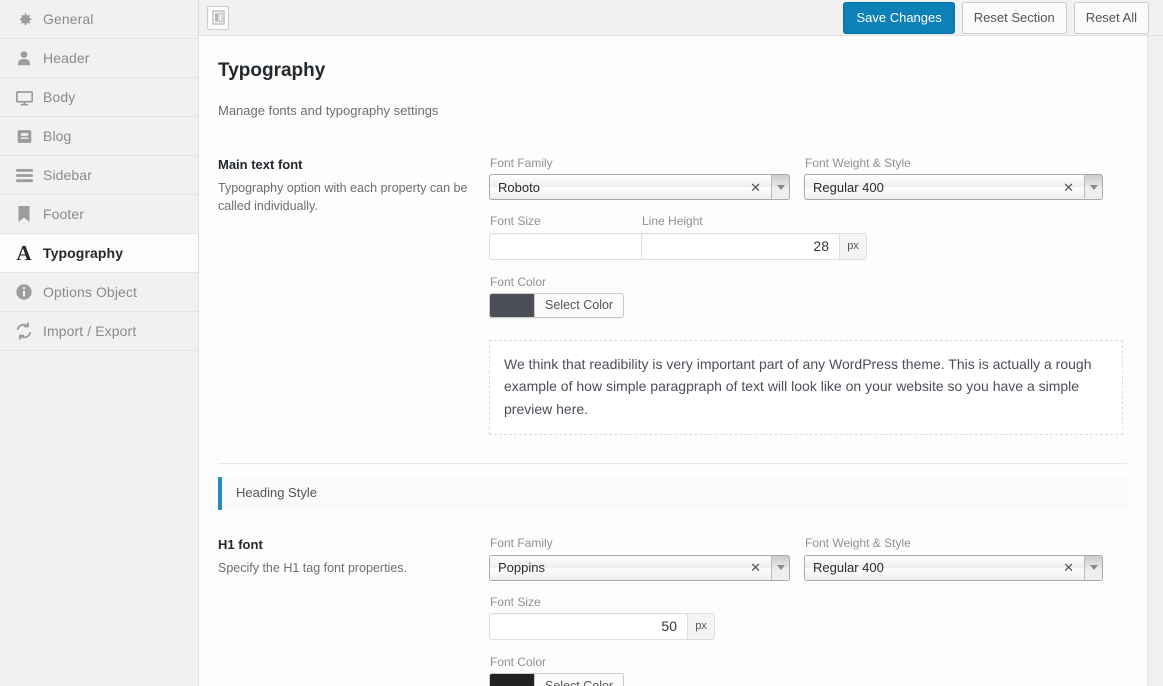  I want to click on heading-style-section-header: Heading Style, so click(673, 494).